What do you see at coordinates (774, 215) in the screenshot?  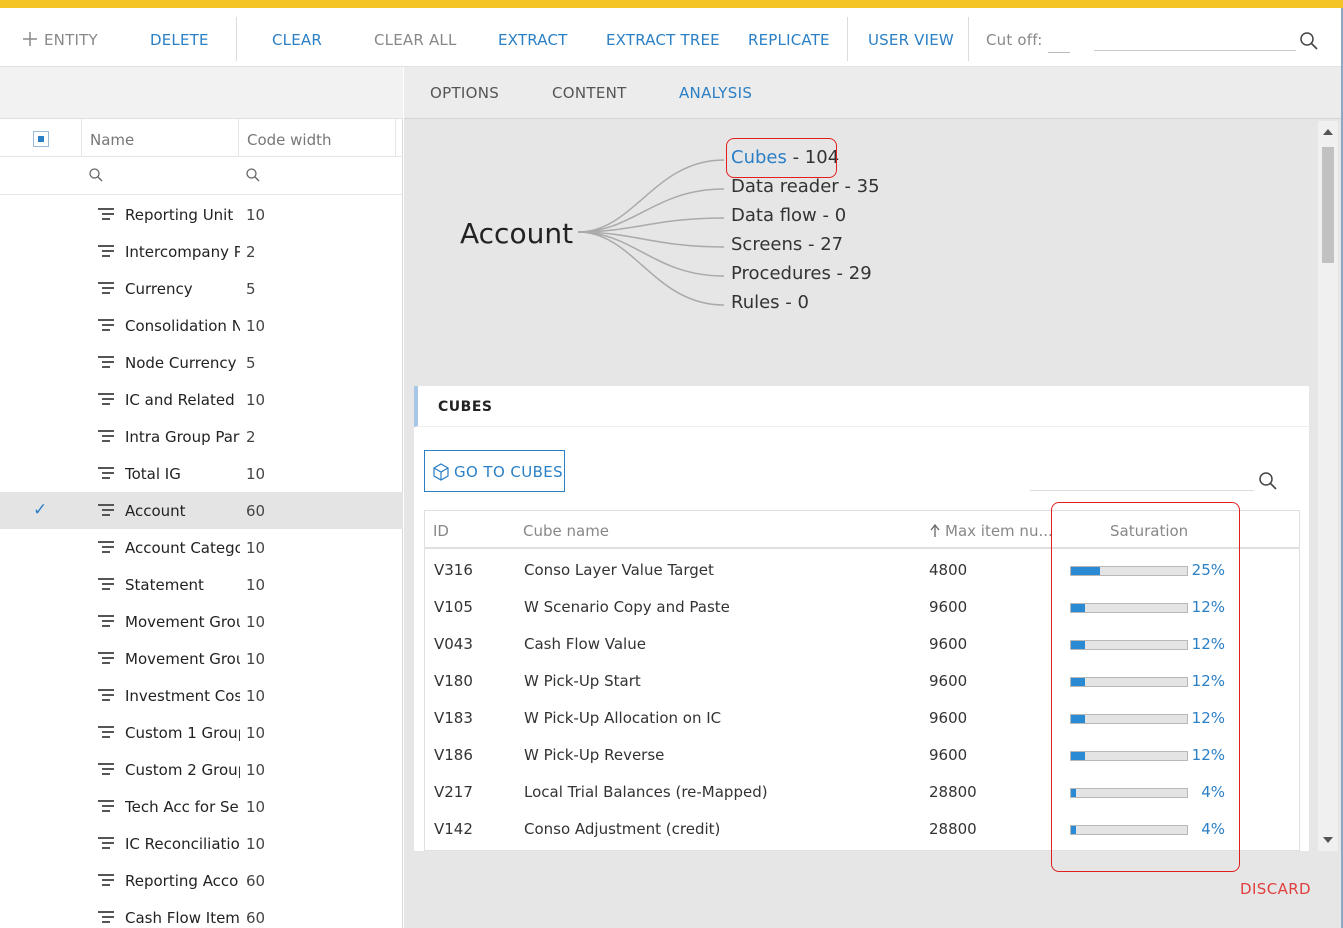 I see `branch-label: Data flow` at bounding box center [774, 215].